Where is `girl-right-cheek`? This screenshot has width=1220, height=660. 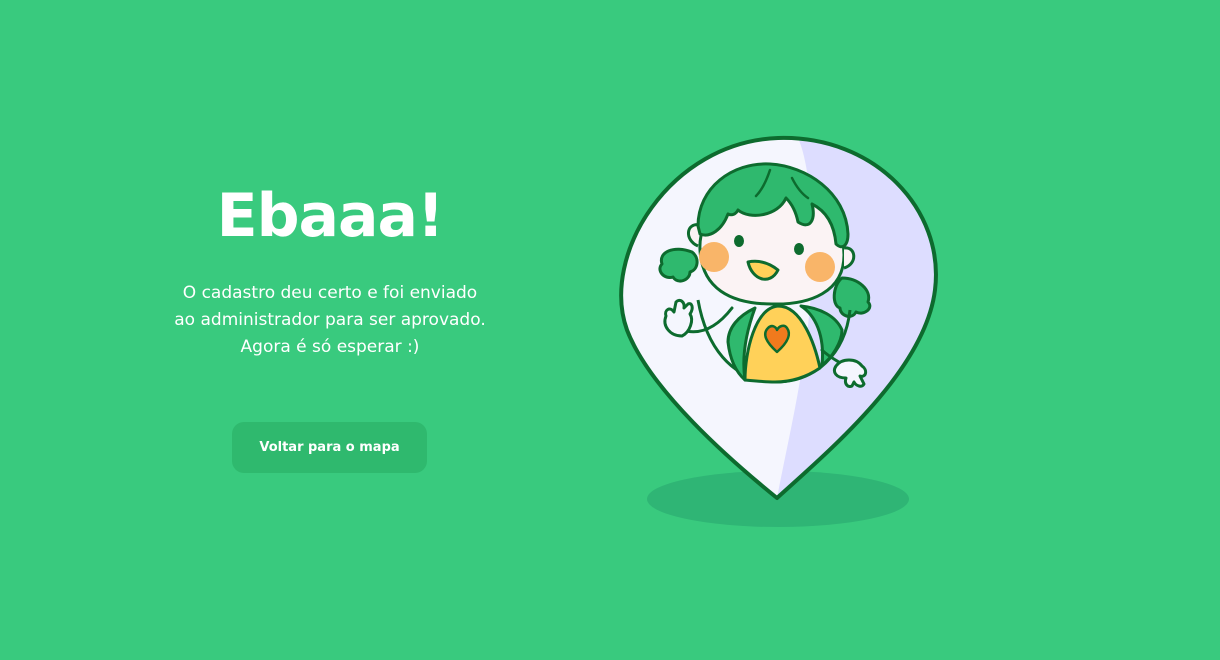 girl-right-cheek is located at coordinates (820, 267).